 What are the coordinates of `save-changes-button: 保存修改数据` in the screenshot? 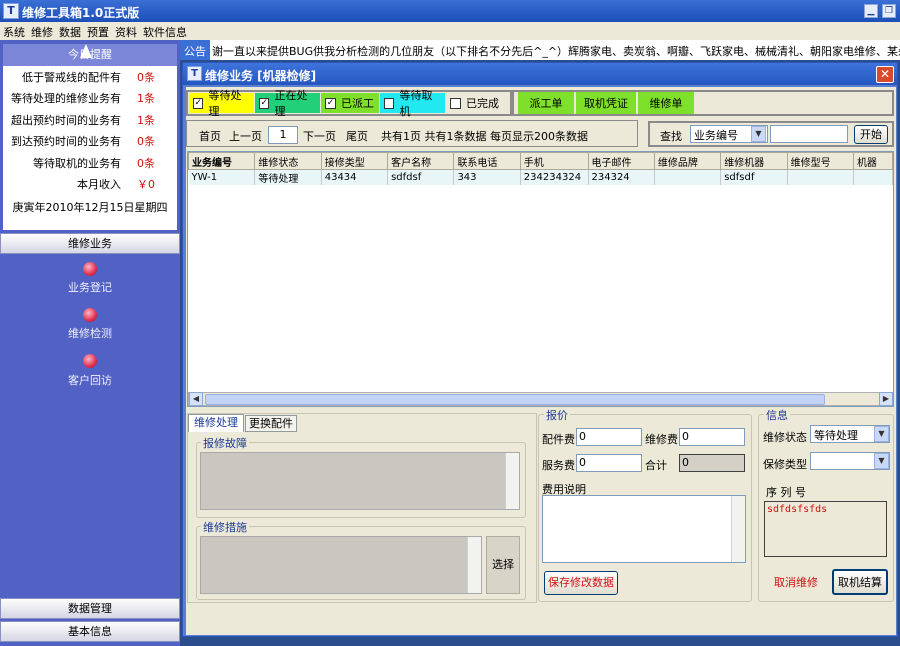 It's located at (581, 583).